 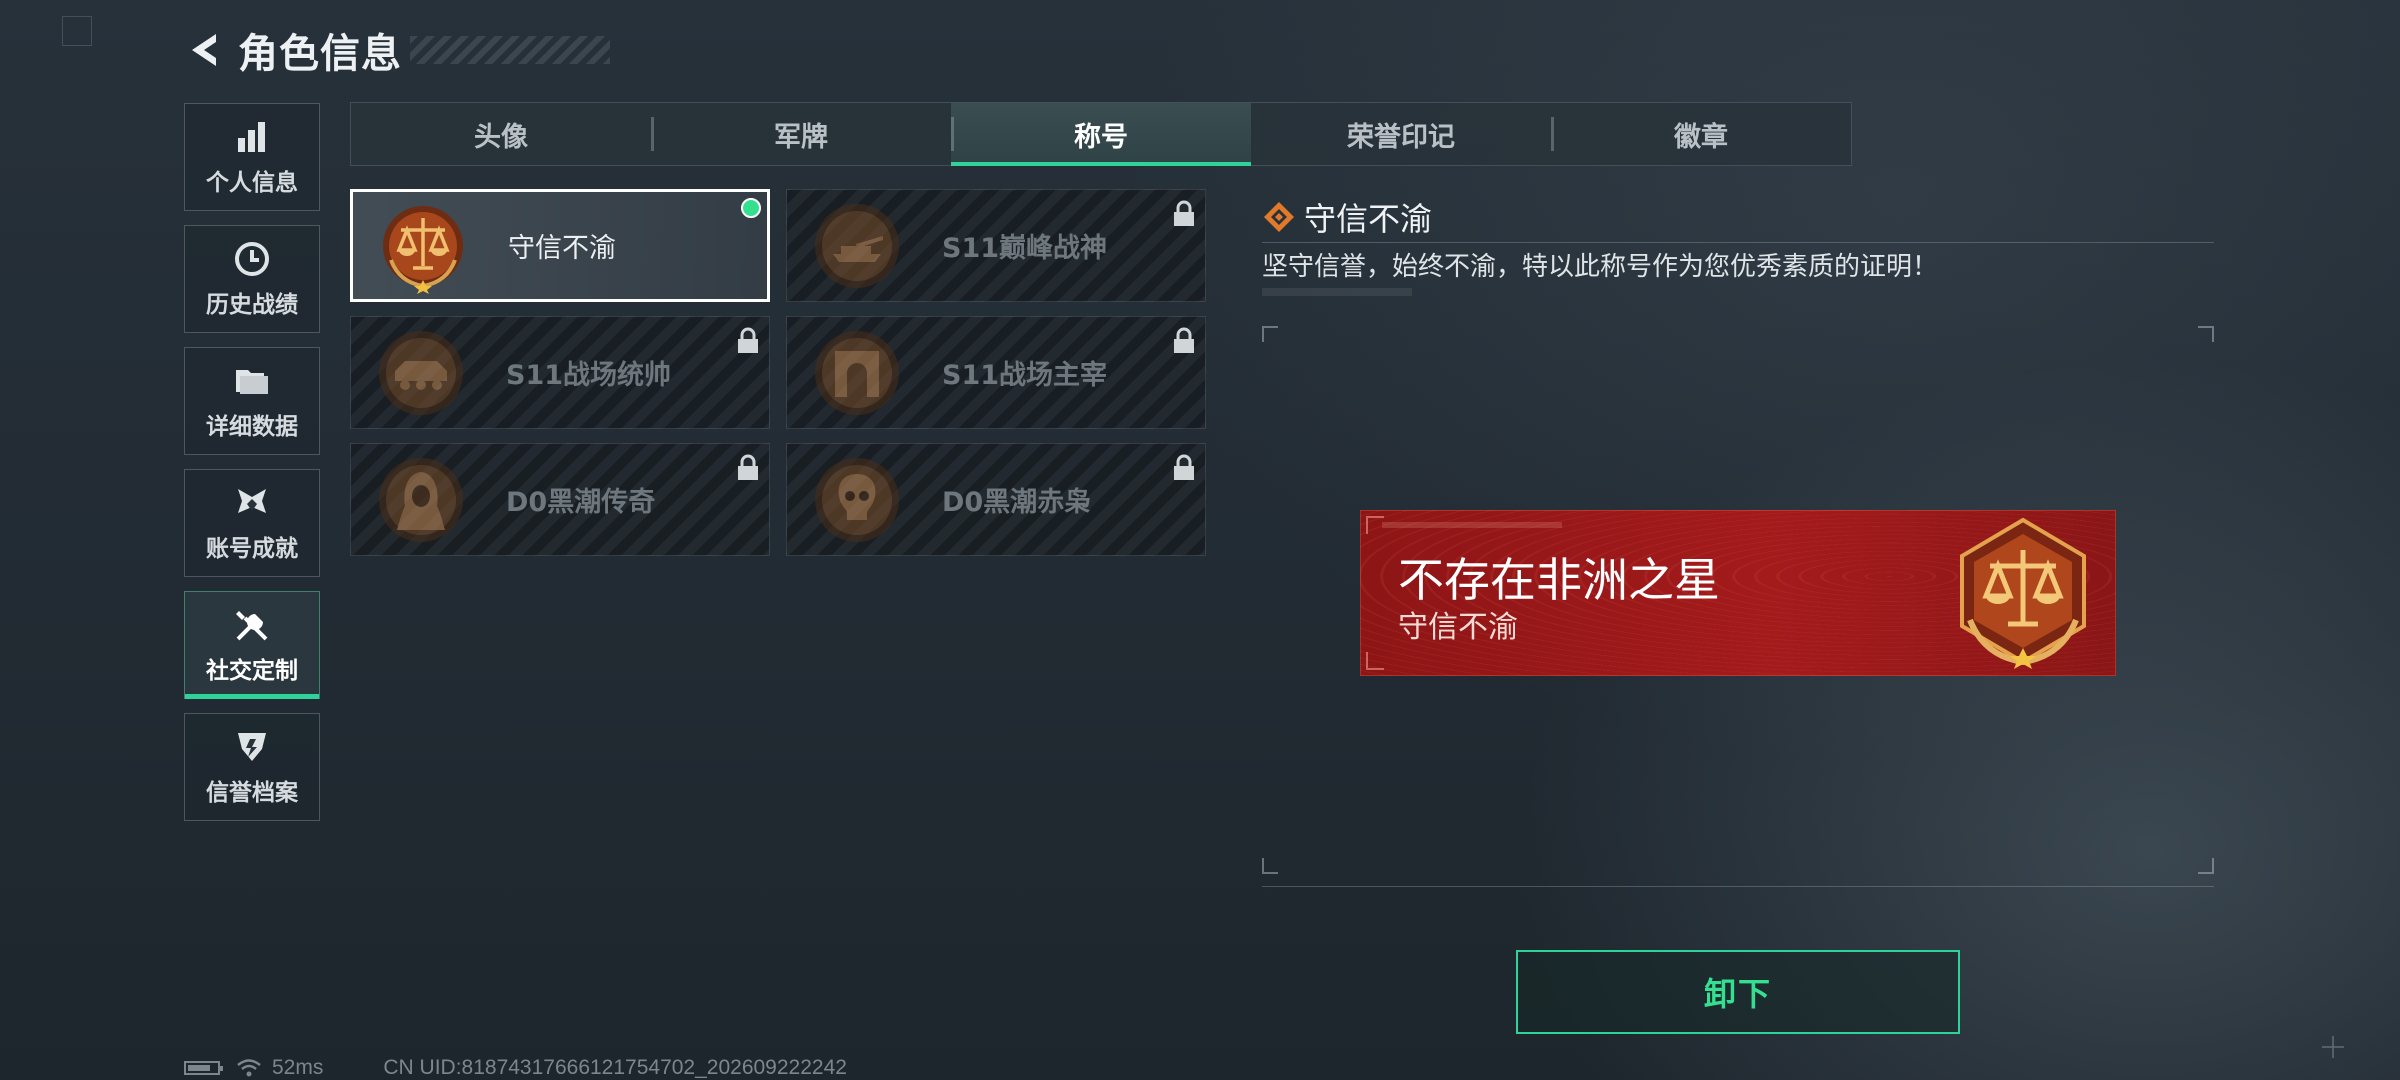 I want to click on arch-medal-icon, so click(x=857, y=373).